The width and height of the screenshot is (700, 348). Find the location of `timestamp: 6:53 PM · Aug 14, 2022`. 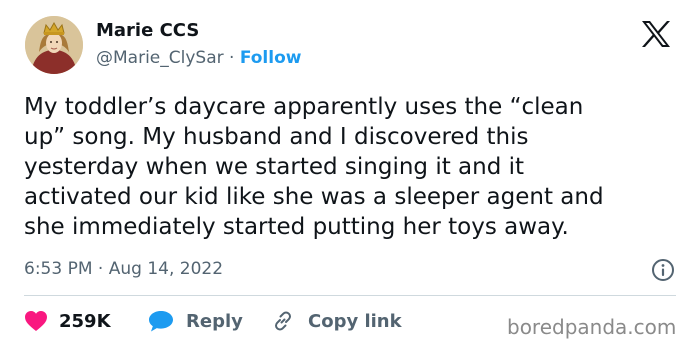

timestamp: 6:53 PM · Aug 14, 2022 is located at coordinates (123, 269).